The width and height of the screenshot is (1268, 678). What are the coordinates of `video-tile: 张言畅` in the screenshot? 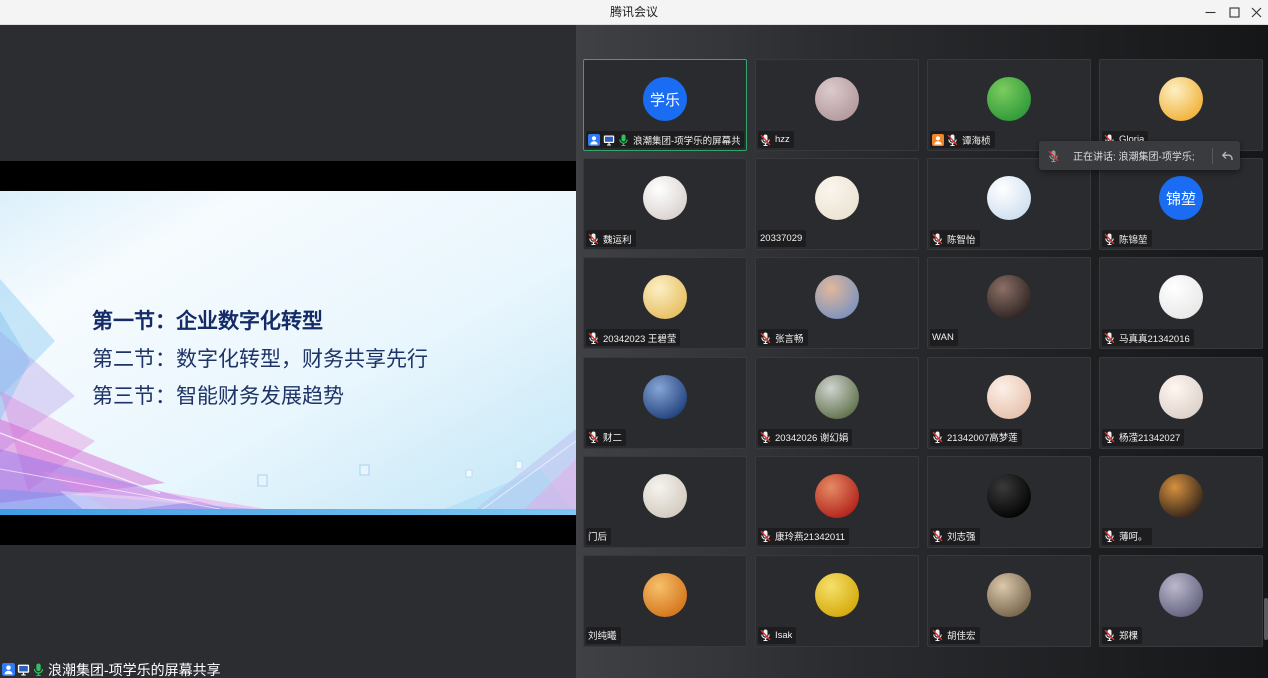 It's located at (837, 303).